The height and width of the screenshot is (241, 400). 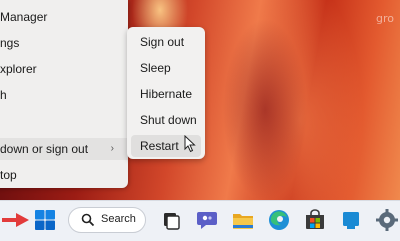 What do you see at coordinates (45, 220) in the screenshot?
I see `windows-start-icon` at bounding box center [45, 220].